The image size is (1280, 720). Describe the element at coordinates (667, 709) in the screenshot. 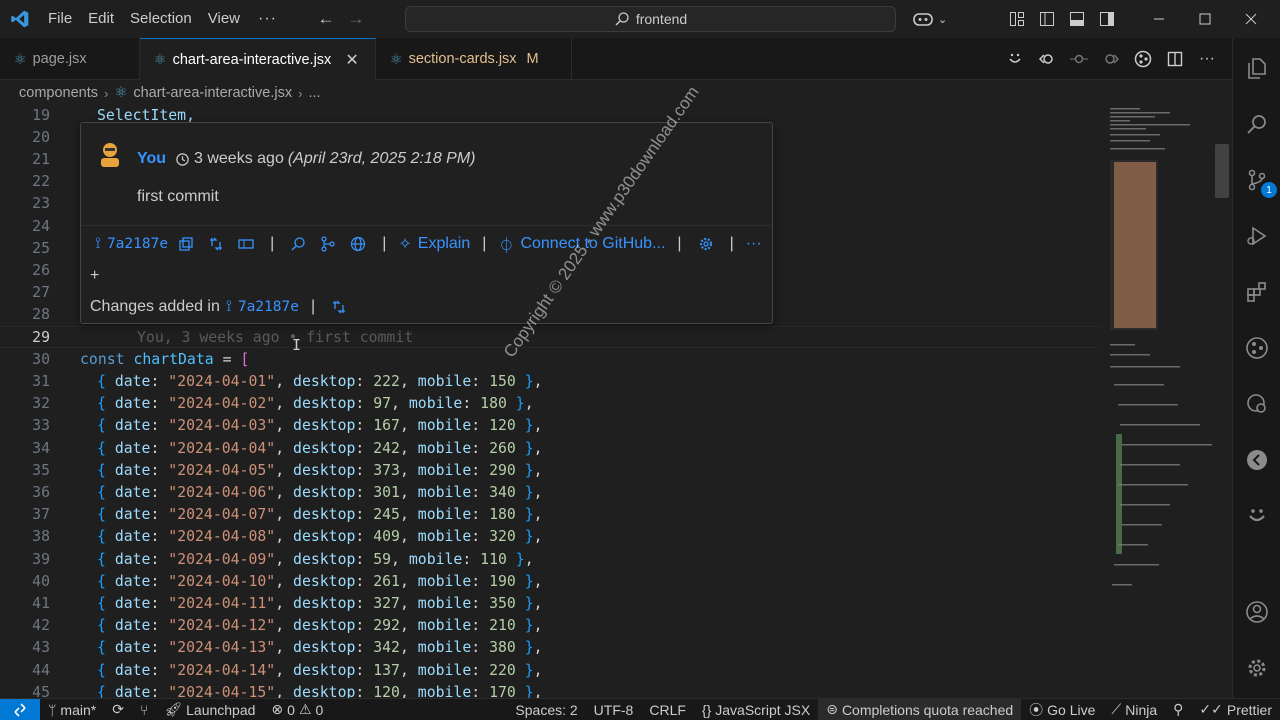

I see `eol-button: CRLF` at that location.